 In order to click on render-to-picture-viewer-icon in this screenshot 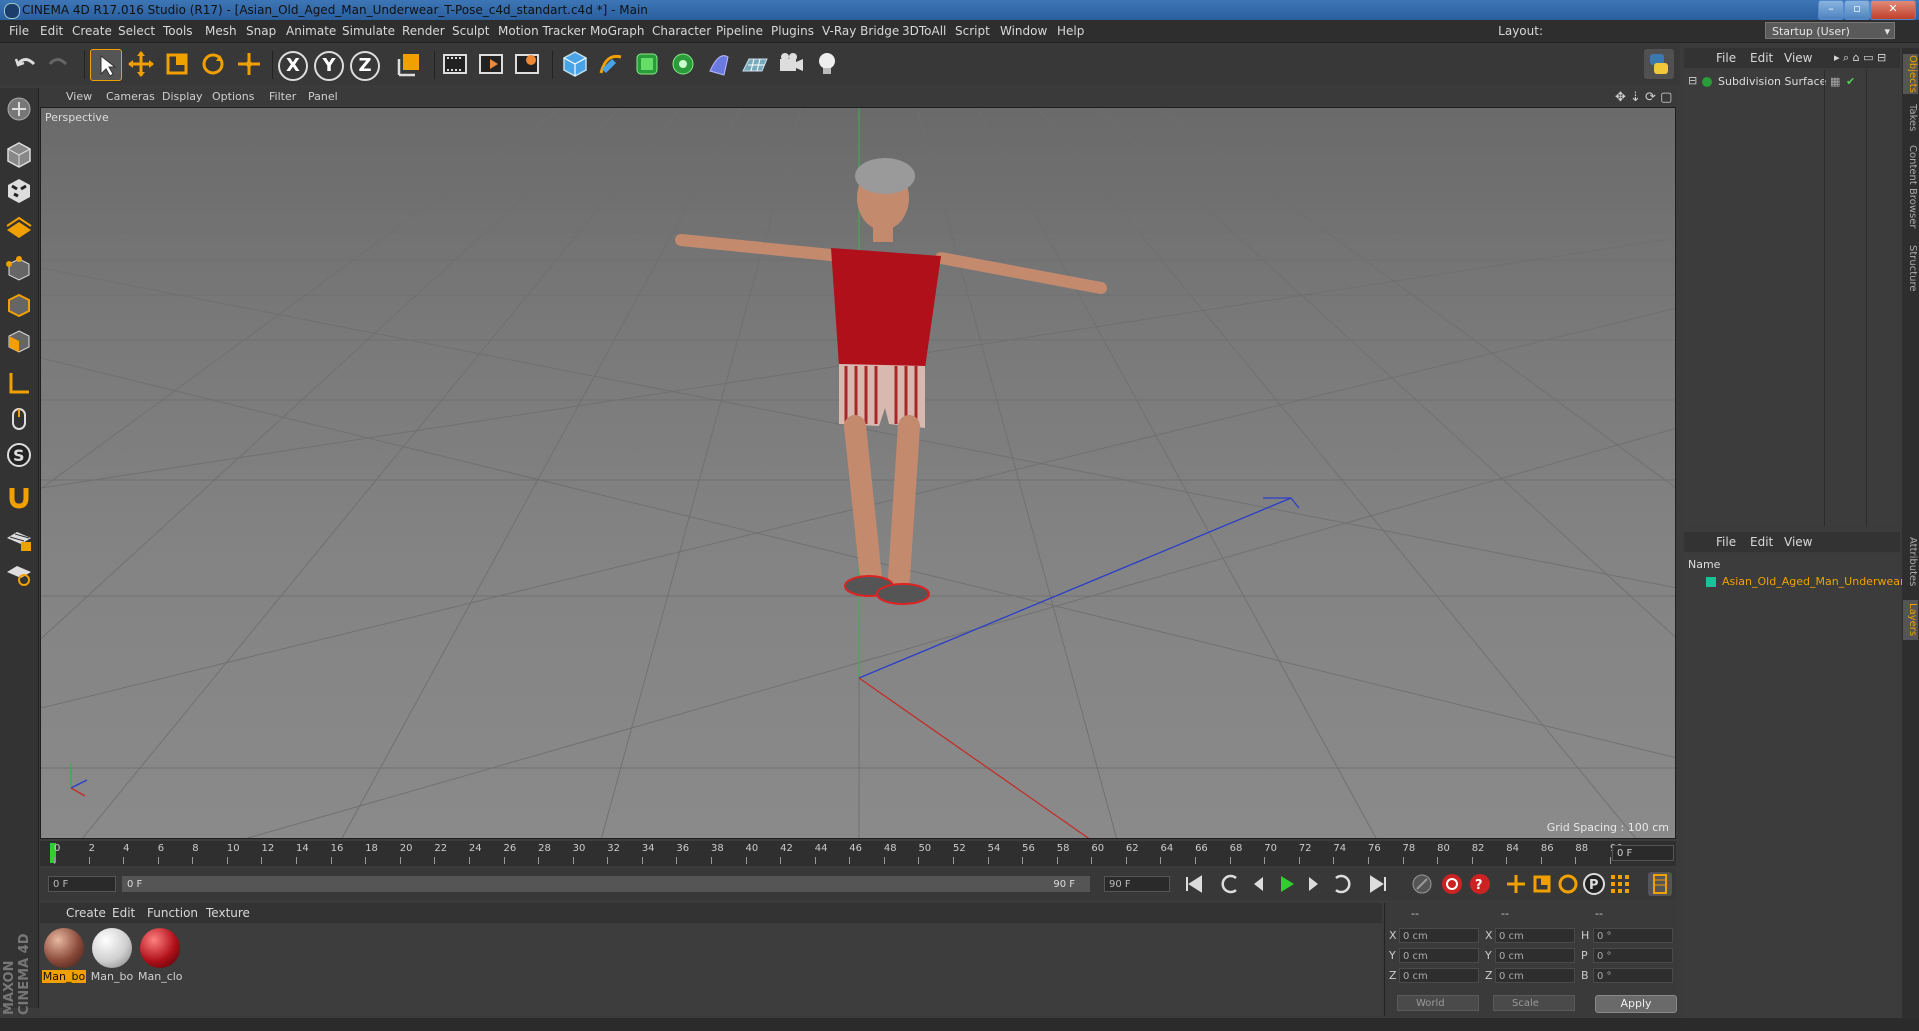, I will do `click(491, 64)`.